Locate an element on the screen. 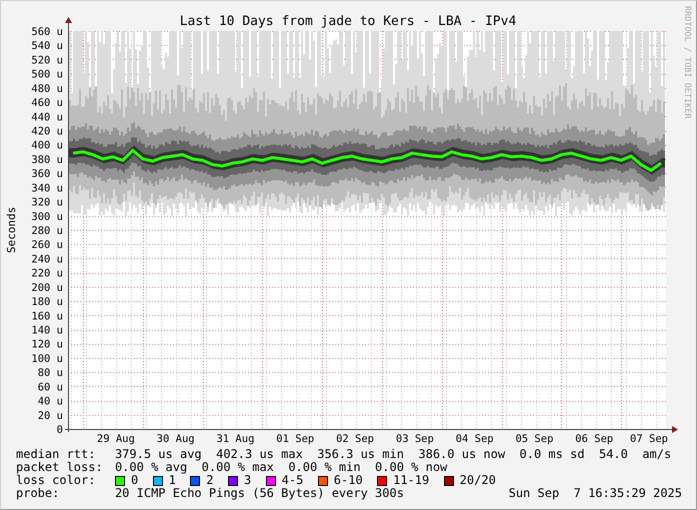 This screenshot has width=697, height=510. x-tick-label: 31 Aug is located at coordinates (235, 439).